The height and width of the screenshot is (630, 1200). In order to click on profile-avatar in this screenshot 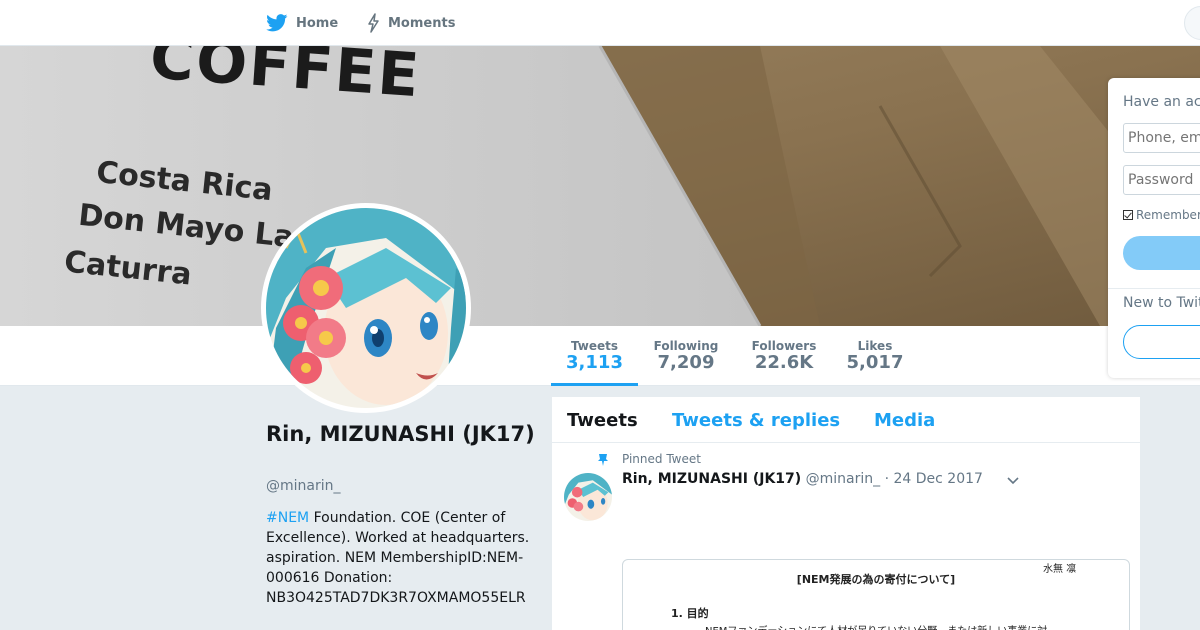, I will do `click(366, 308)`.